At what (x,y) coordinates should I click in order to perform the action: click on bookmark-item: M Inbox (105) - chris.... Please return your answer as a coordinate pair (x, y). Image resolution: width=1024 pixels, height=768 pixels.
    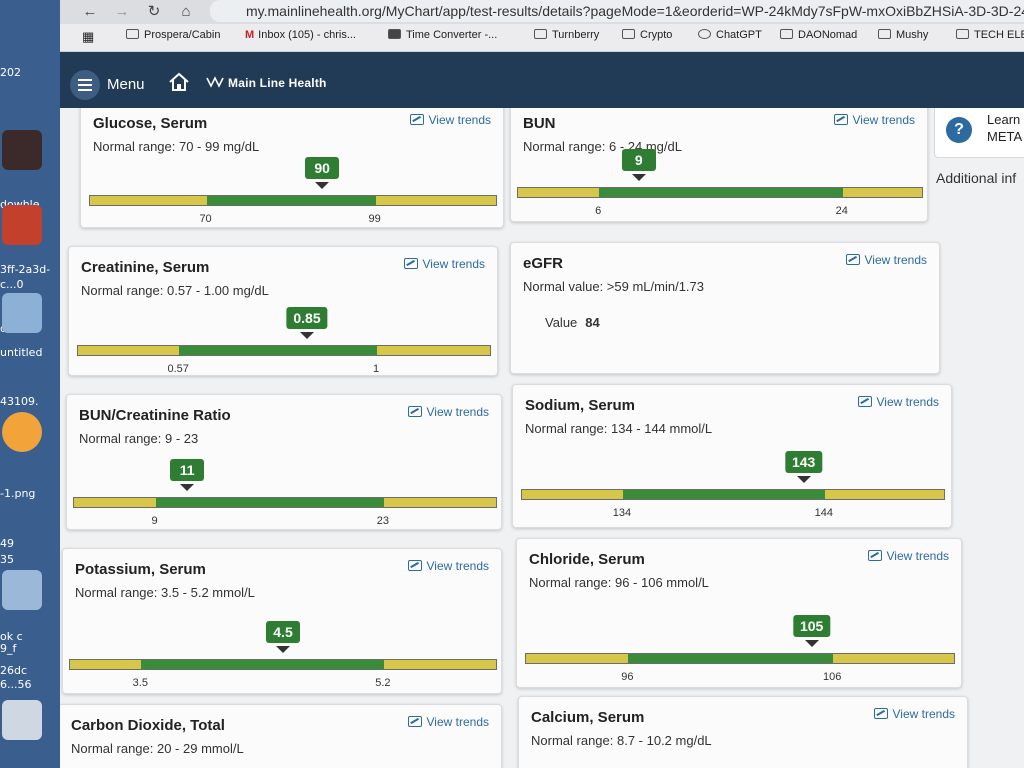
    Looking at the image, I should click on (300, 35).